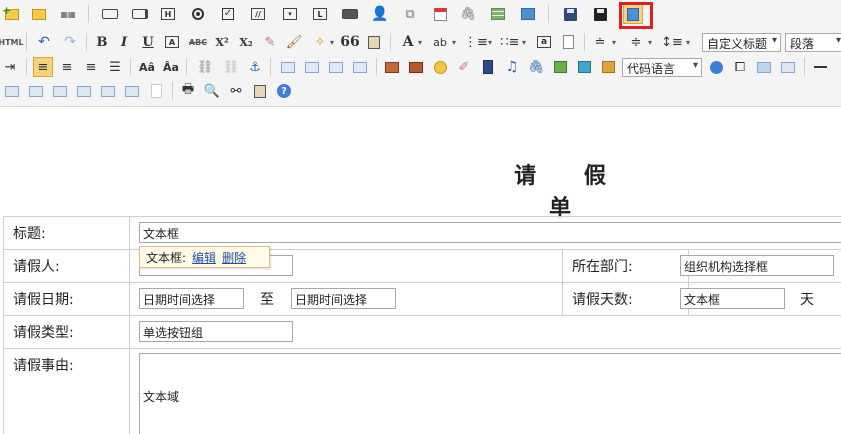 The width and height of the screenshot is (841, 434). What do you see at coordinates (392, 67) in the screenshot?
I see `image-icon` at bounding box center [392, 67].